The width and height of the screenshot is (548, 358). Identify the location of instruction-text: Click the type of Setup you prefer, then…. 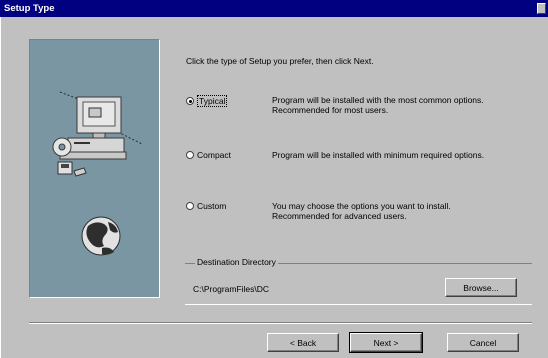
(280, 61).